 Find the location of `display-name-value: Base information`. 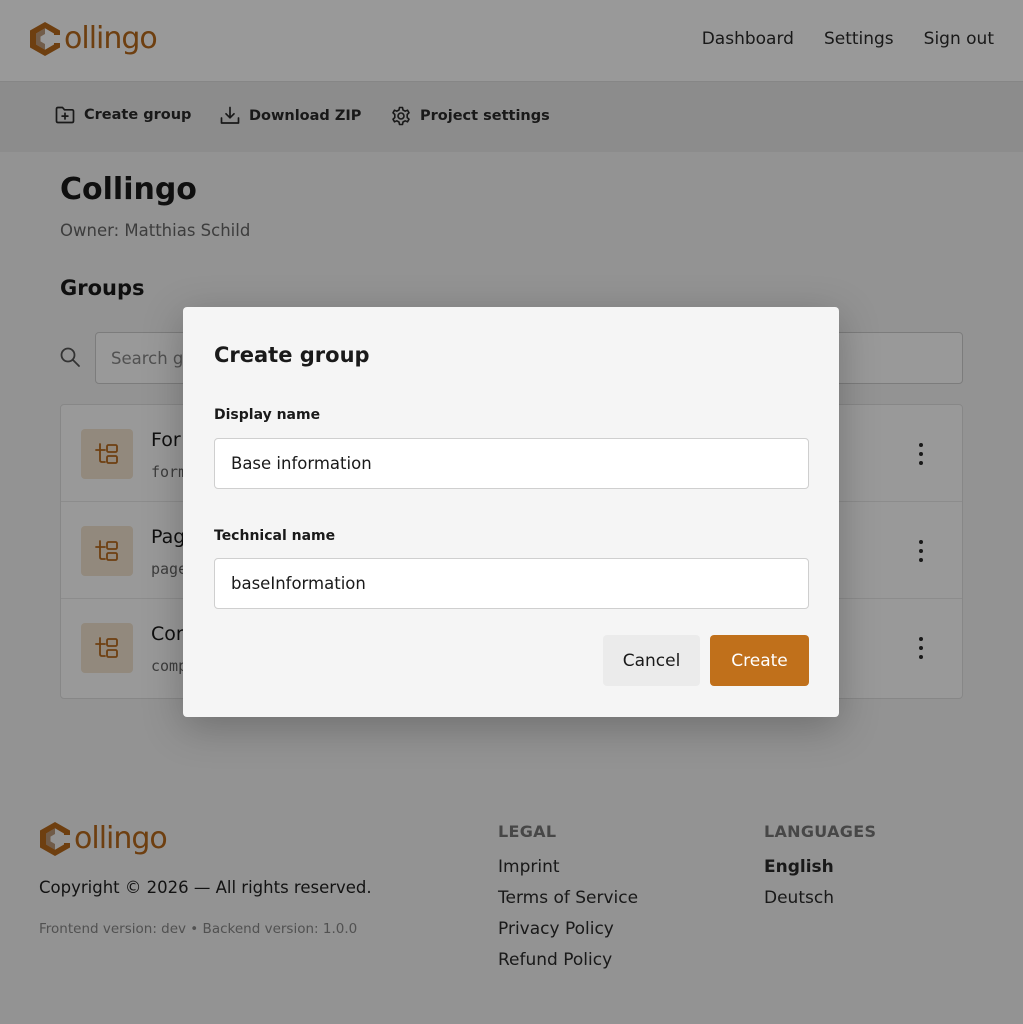

display-name-value: Base information is located at coordinates (301, 463).